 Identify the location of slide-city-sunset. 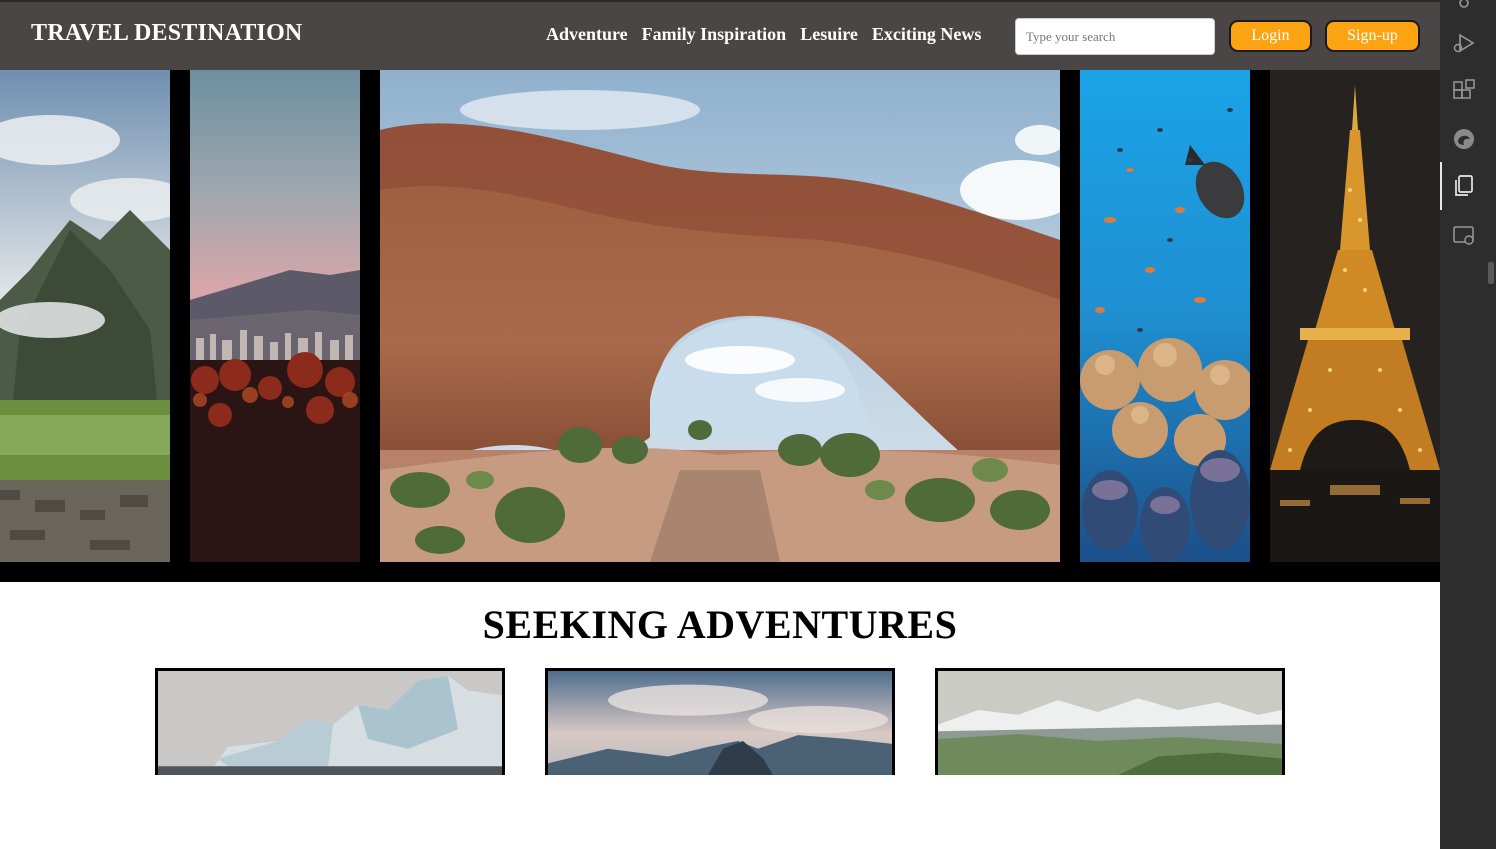
(275, 316).